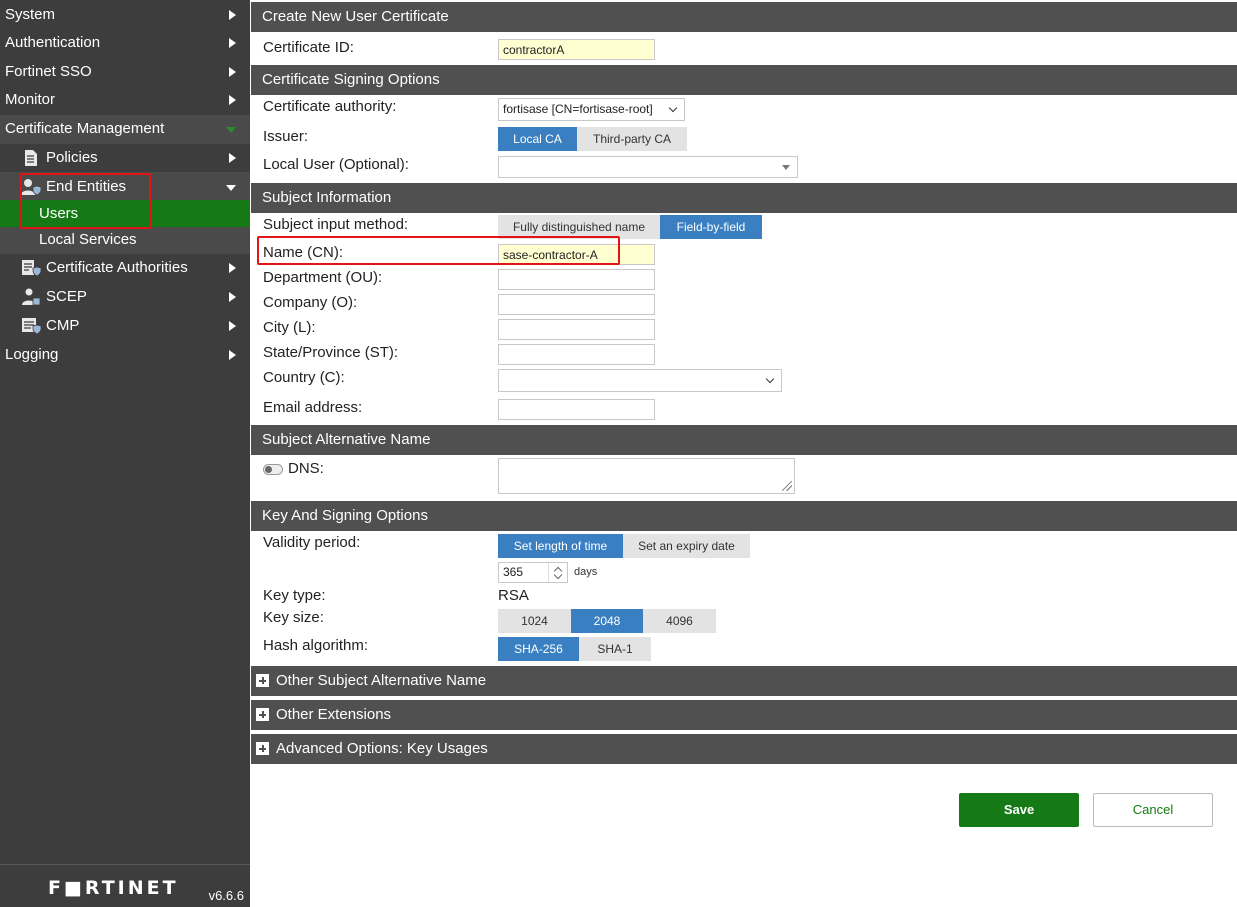  What do you see at coordinates (306, 468) in the screenshot?
I see `dns-label: DNS:` at bounding box center [306, 468].